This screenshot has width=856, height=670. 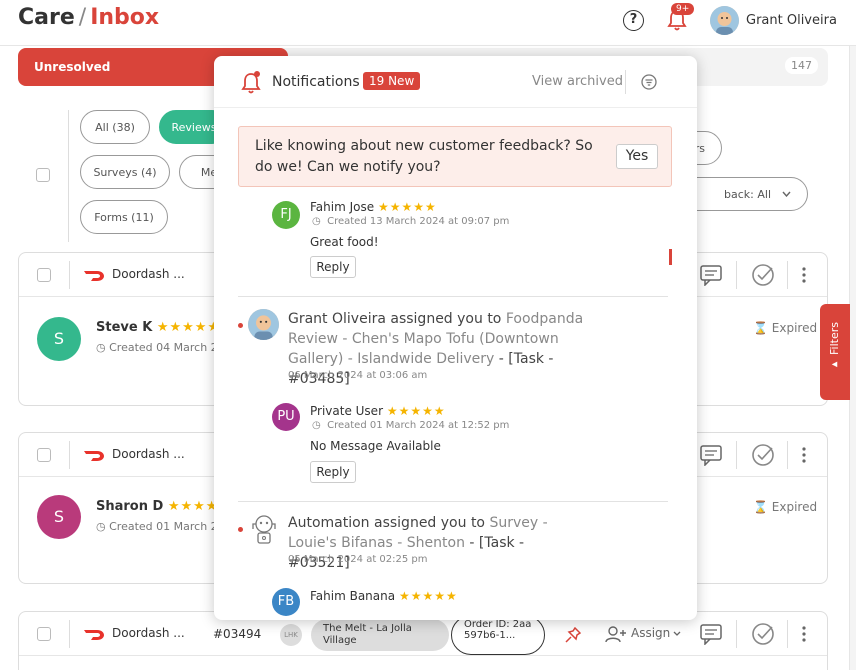 I want to click on status-text: Expired, so click(x=794, y=328).